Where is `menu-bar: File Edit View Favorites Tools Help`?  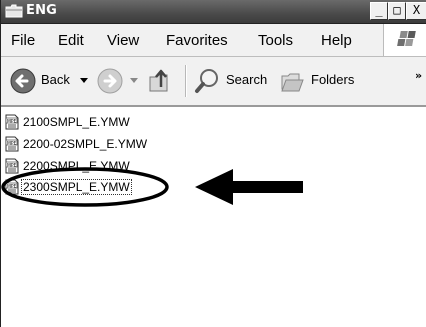 menu-bar: File Edit View Favorites Tools Help is located at coordinates (213, 40).